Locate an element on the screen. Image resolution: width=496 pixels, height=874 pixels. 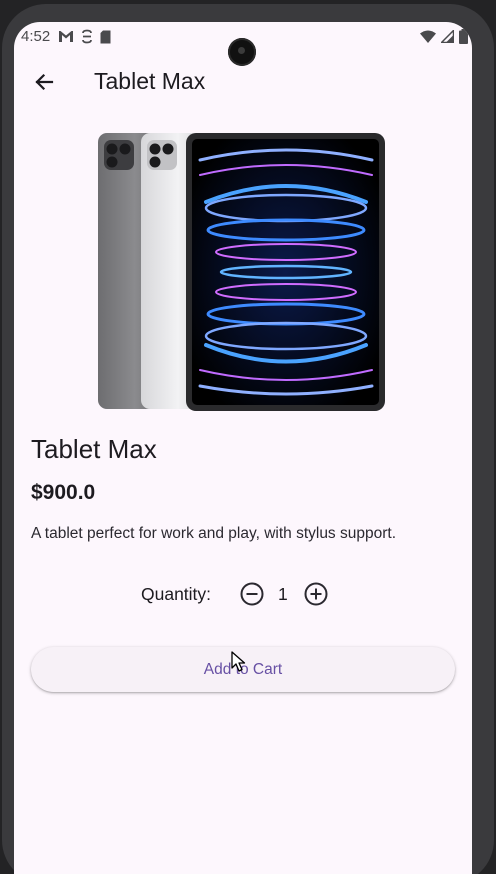
quantity-stepper: Quantity: 1 is located at coordinates (243, 594).